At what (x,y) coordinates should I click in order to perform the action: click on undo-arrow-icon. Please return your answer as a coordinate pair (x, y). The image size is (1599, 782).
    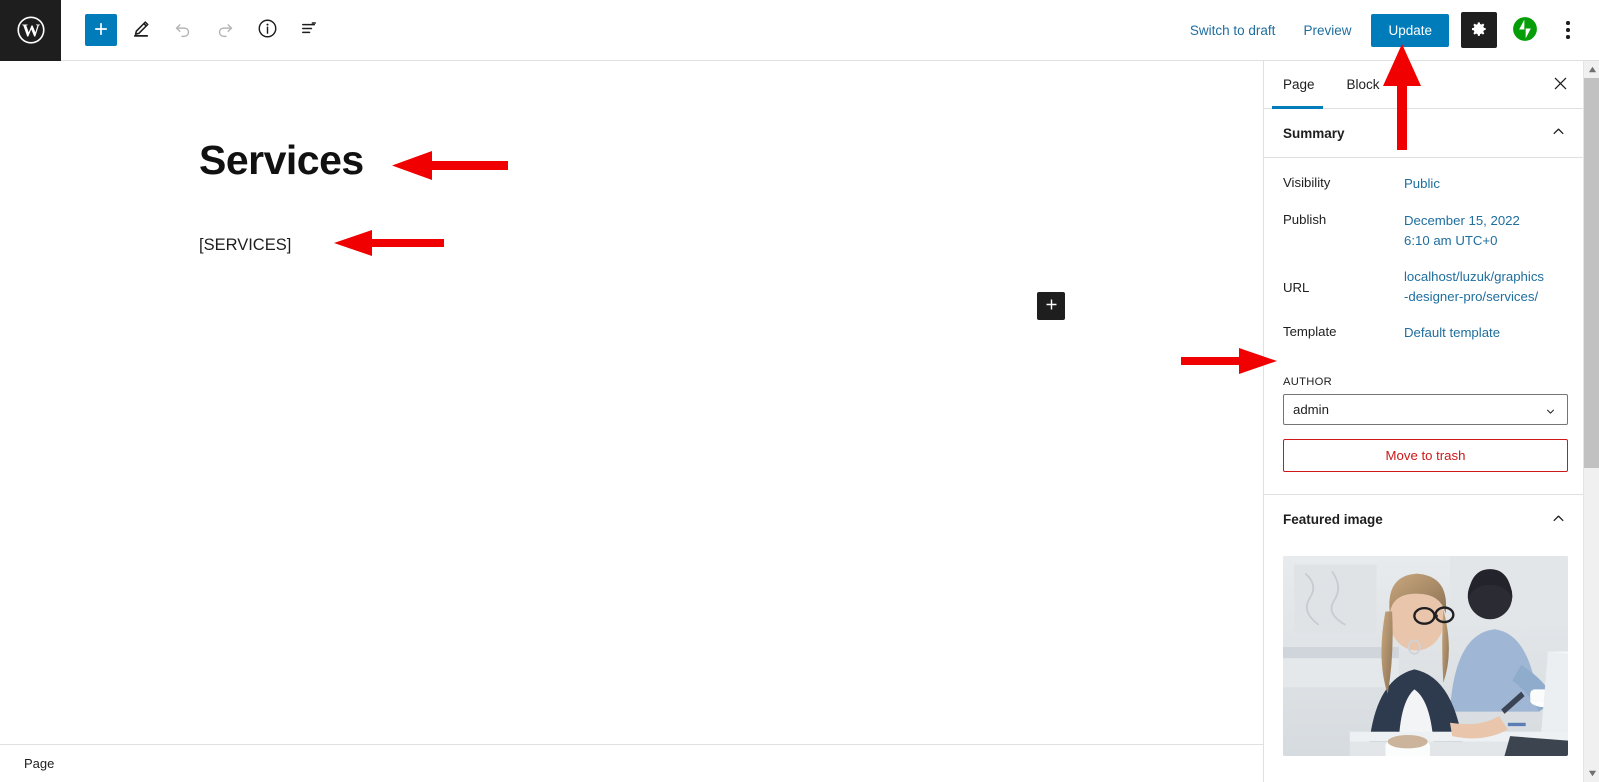
    Looking at the image, I should click on (183, 30).